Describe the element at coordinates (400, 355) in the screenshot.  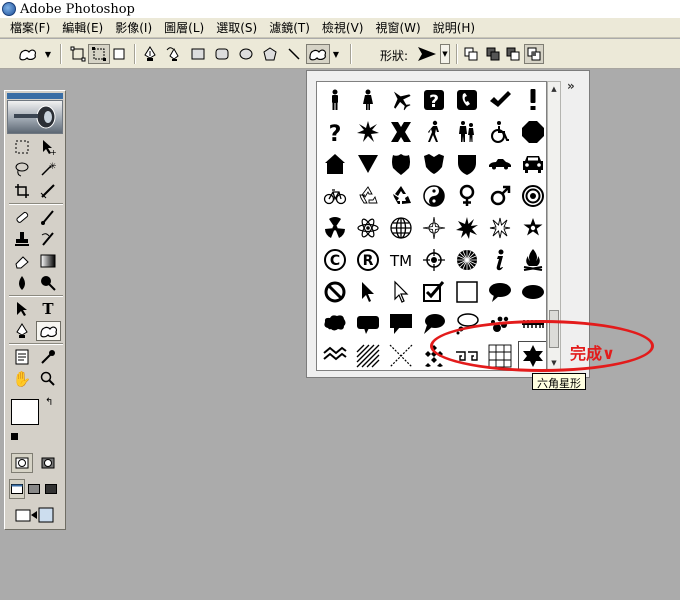
I see `x-pattern-icon` at that location.